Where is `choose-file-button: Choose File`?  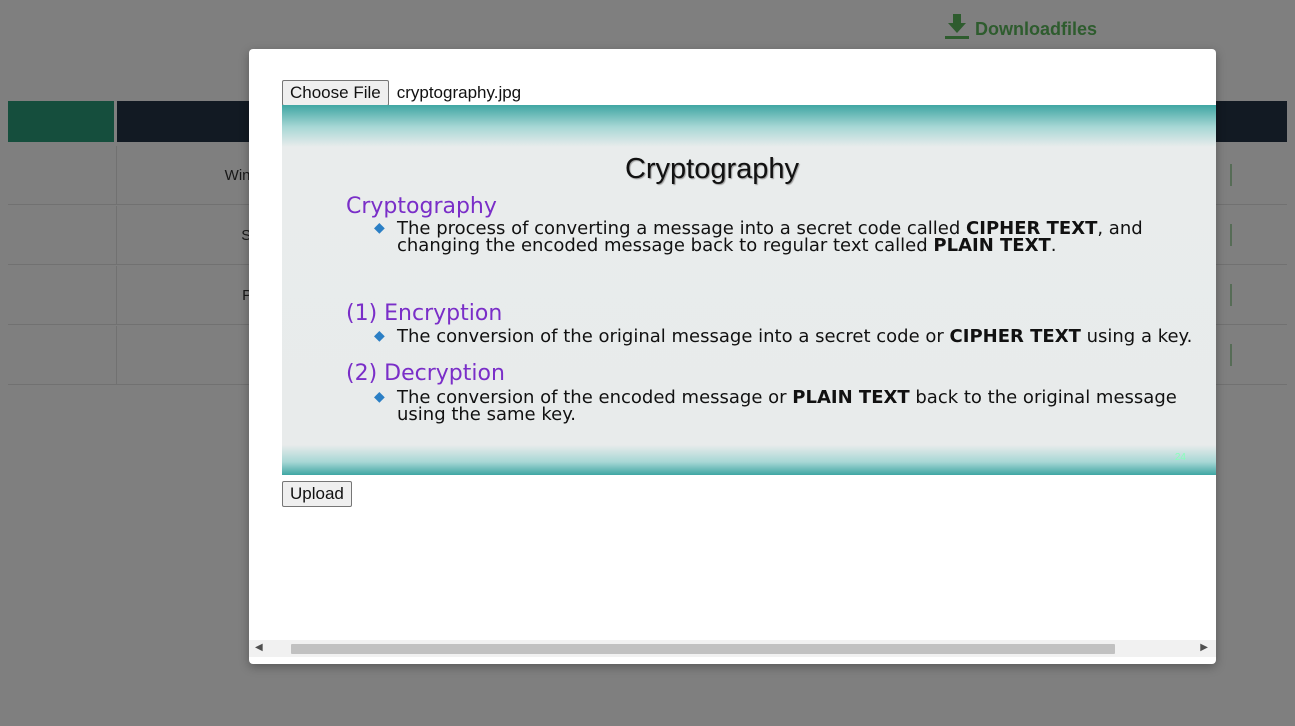
choose-file-button: Choose File is located at coordinates (335, 93).